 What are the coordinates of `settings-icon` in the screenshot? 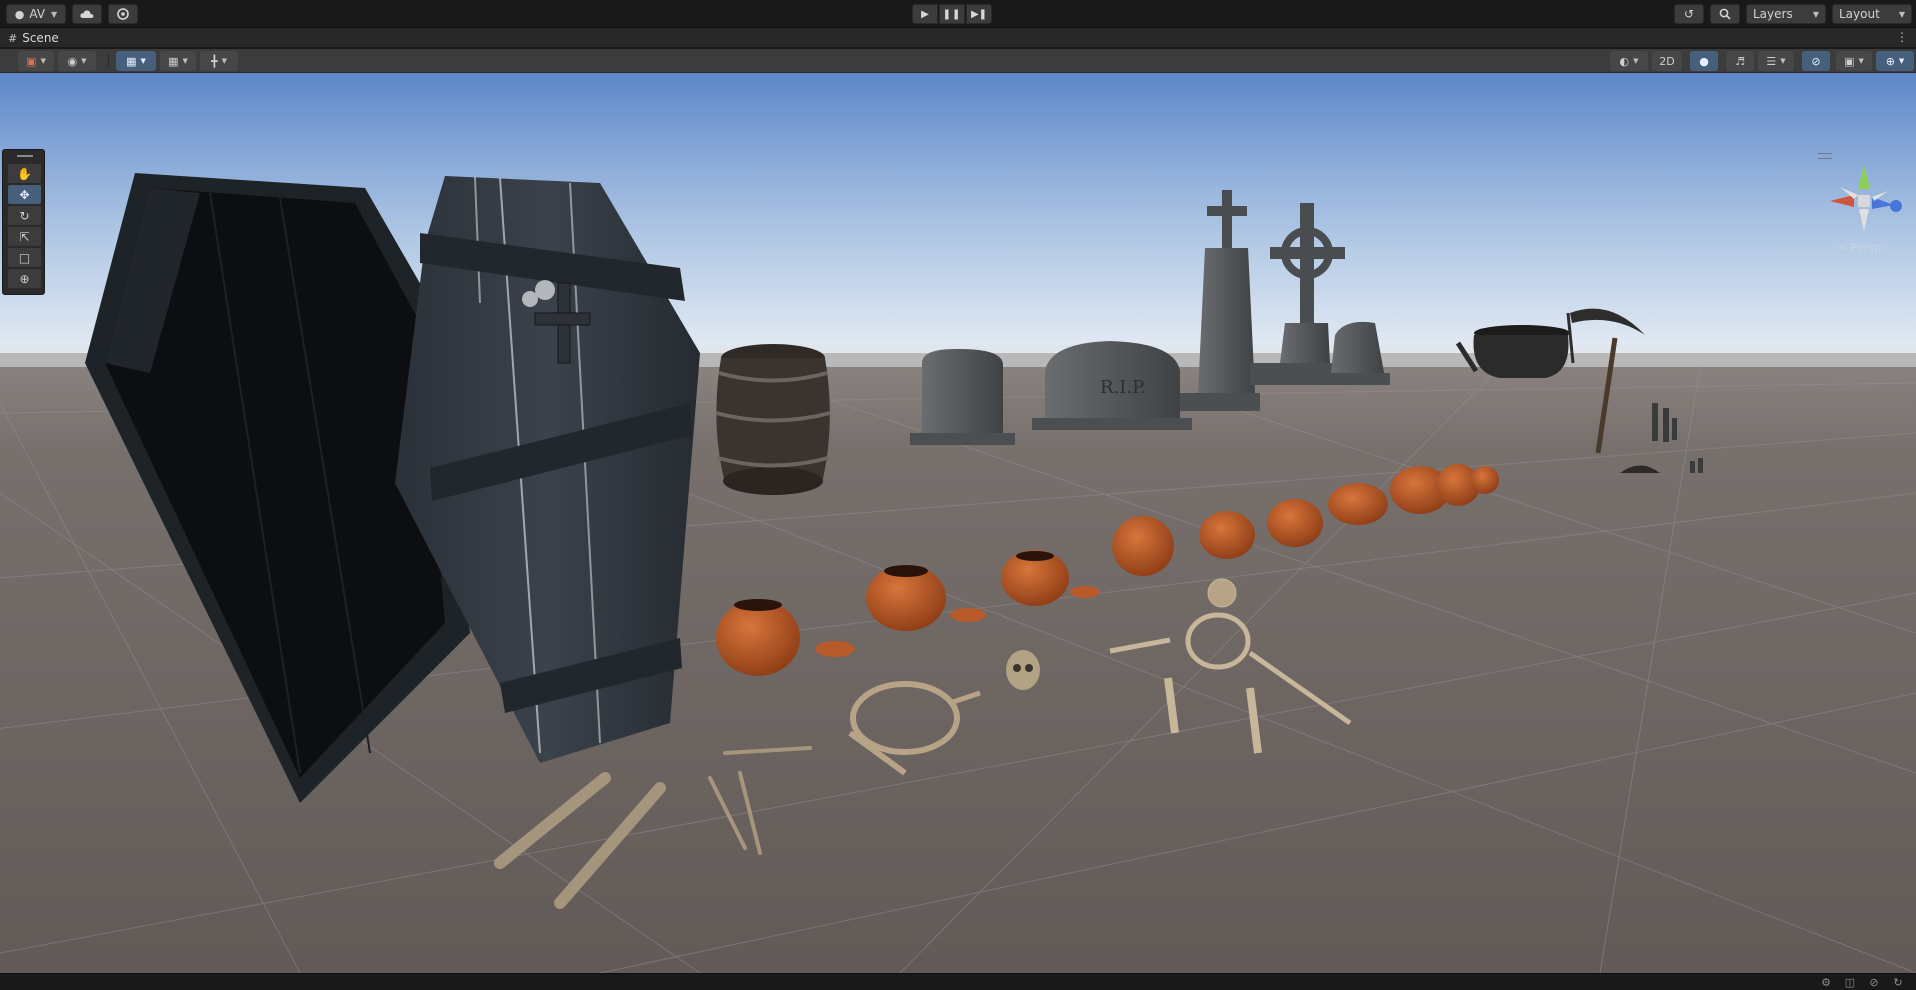 It's located at (123, 14).